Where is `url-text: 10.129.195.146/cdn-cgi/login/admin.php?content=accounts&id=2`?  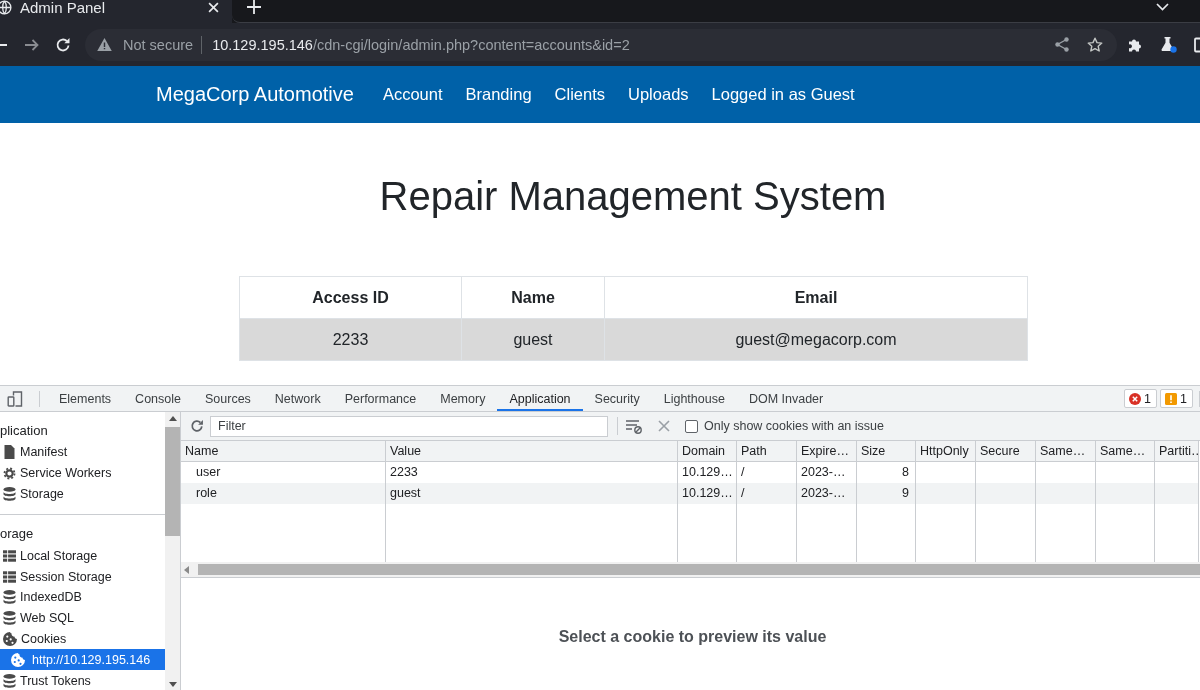 url-text: 10.129.195.146/cdn-cgi/login/admin.php?content=accounts&id=2 is located at coordinates (421, 44).